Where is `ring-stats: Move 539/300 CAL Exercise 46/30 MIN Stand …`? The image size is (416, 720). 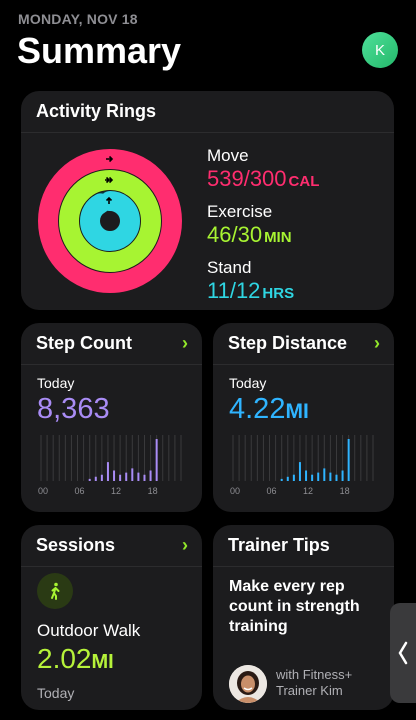
ring-stats: Move 539/300 CAL Exercise 46/30 MIN Stand … is located at coordinates (263, 228).